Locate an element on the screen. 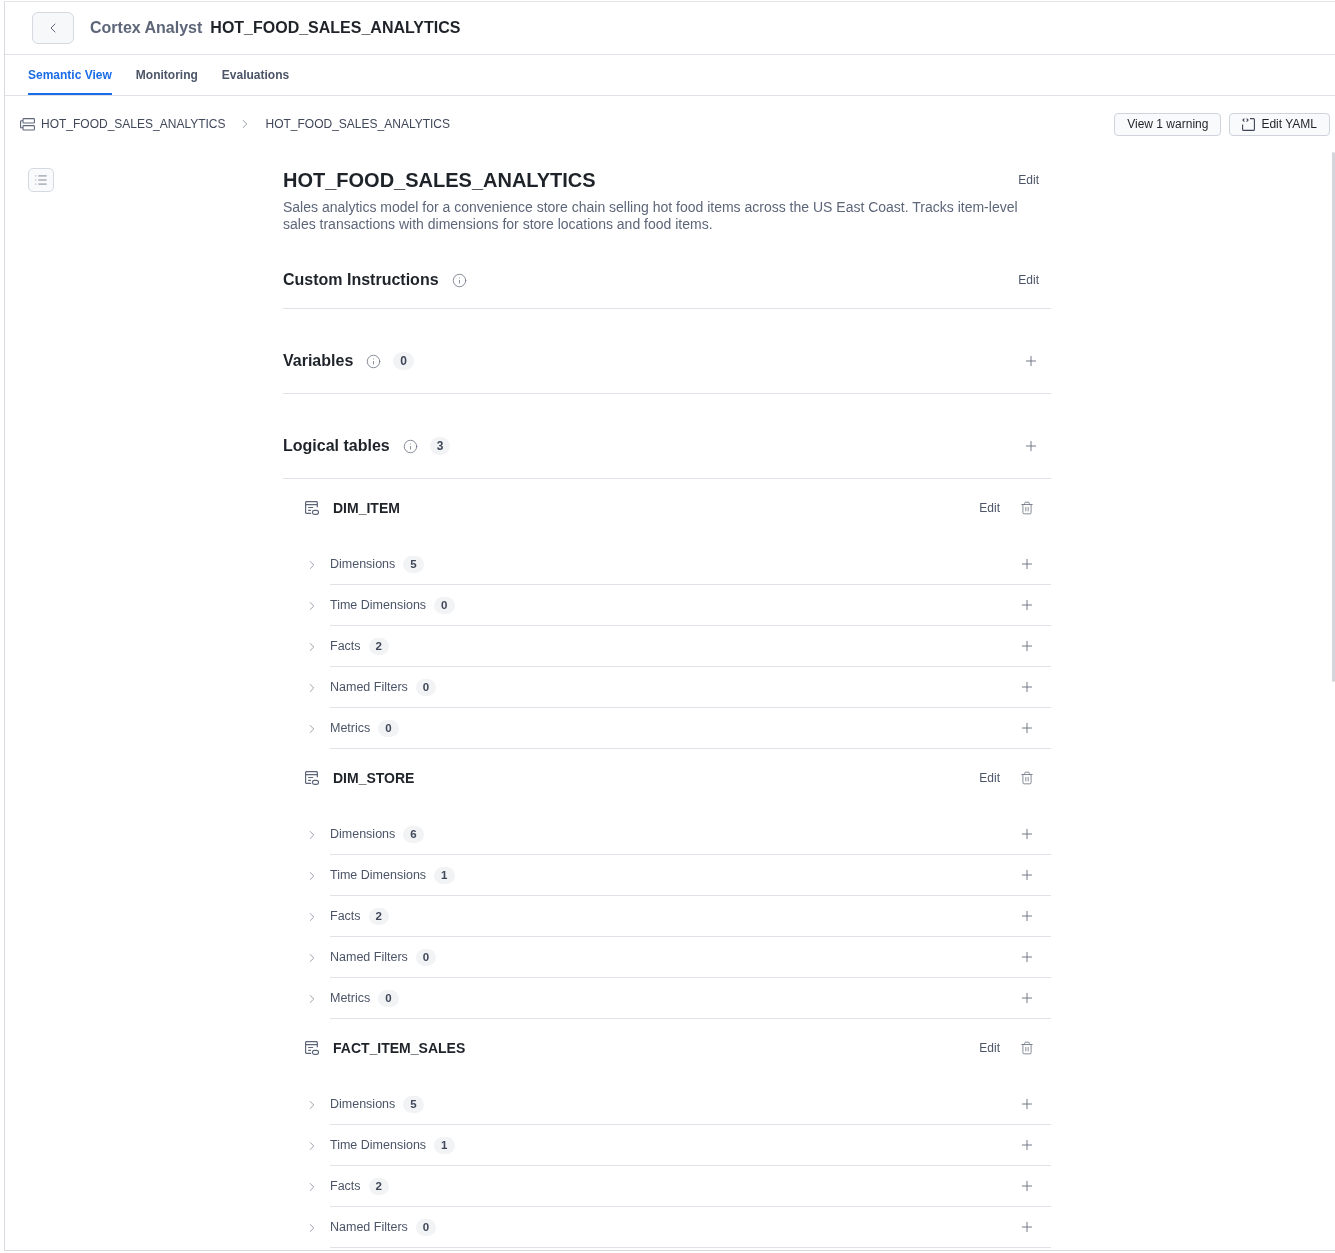 The image size is (1335, 1253). product-name: Cortex Analyst is located at coordinates (146, 28).